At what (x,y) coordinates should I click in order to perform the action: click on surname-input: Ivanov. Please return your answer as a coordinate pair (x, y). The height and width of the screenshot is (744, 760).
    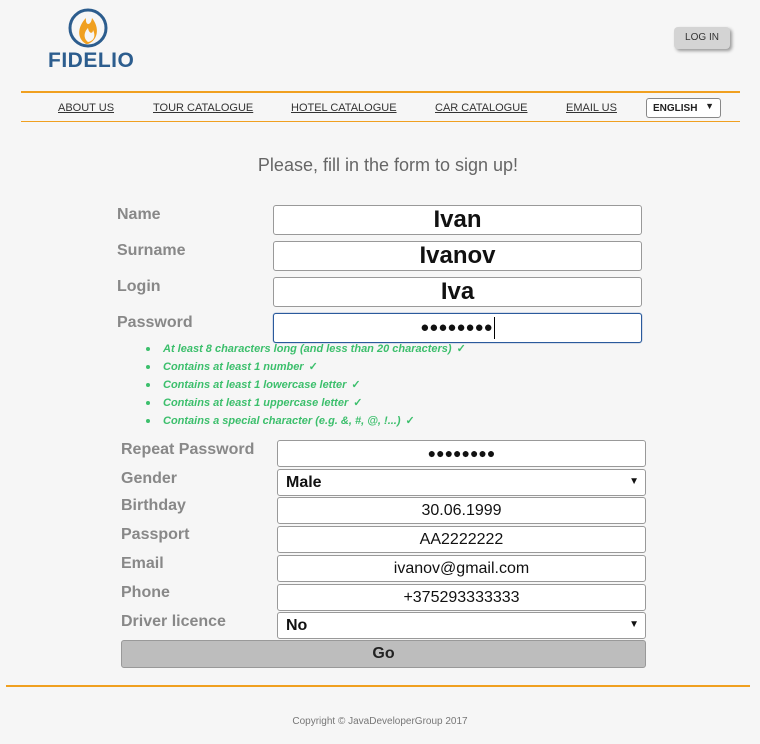
    Looking at the image, I should click on (457, 256).